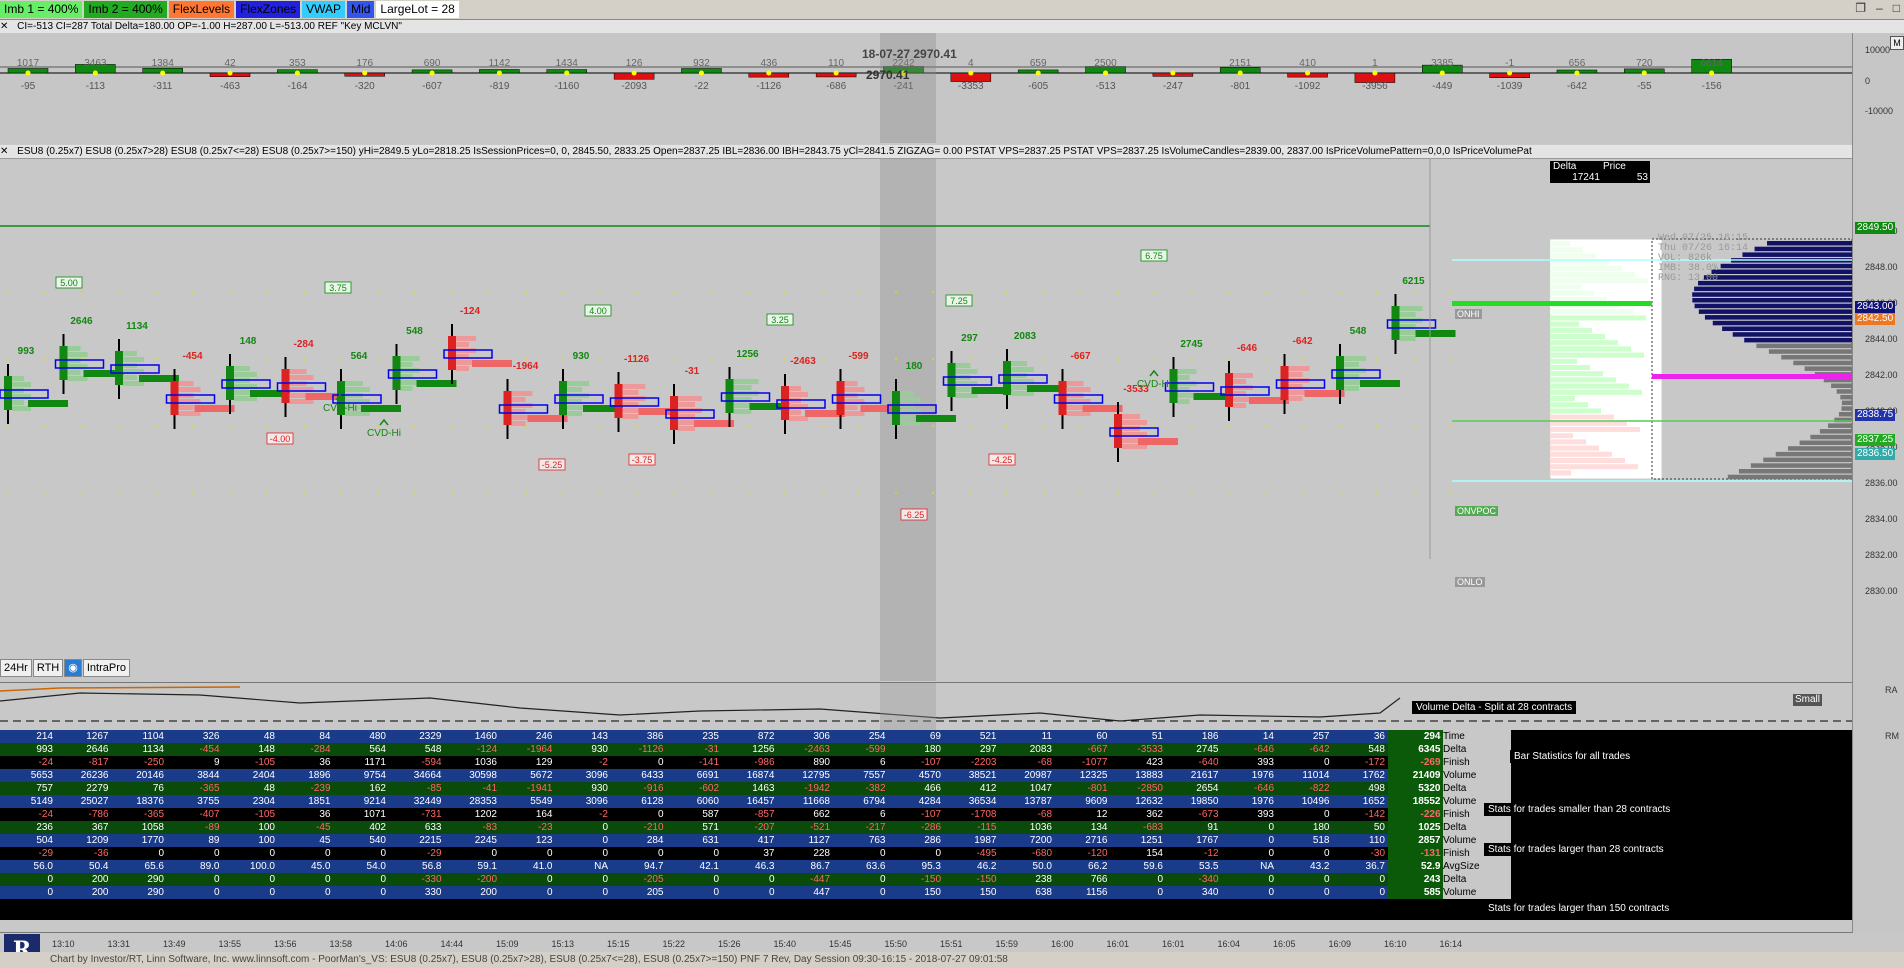  I want to click on toolbar-button: VWAP, so click(324, 9).